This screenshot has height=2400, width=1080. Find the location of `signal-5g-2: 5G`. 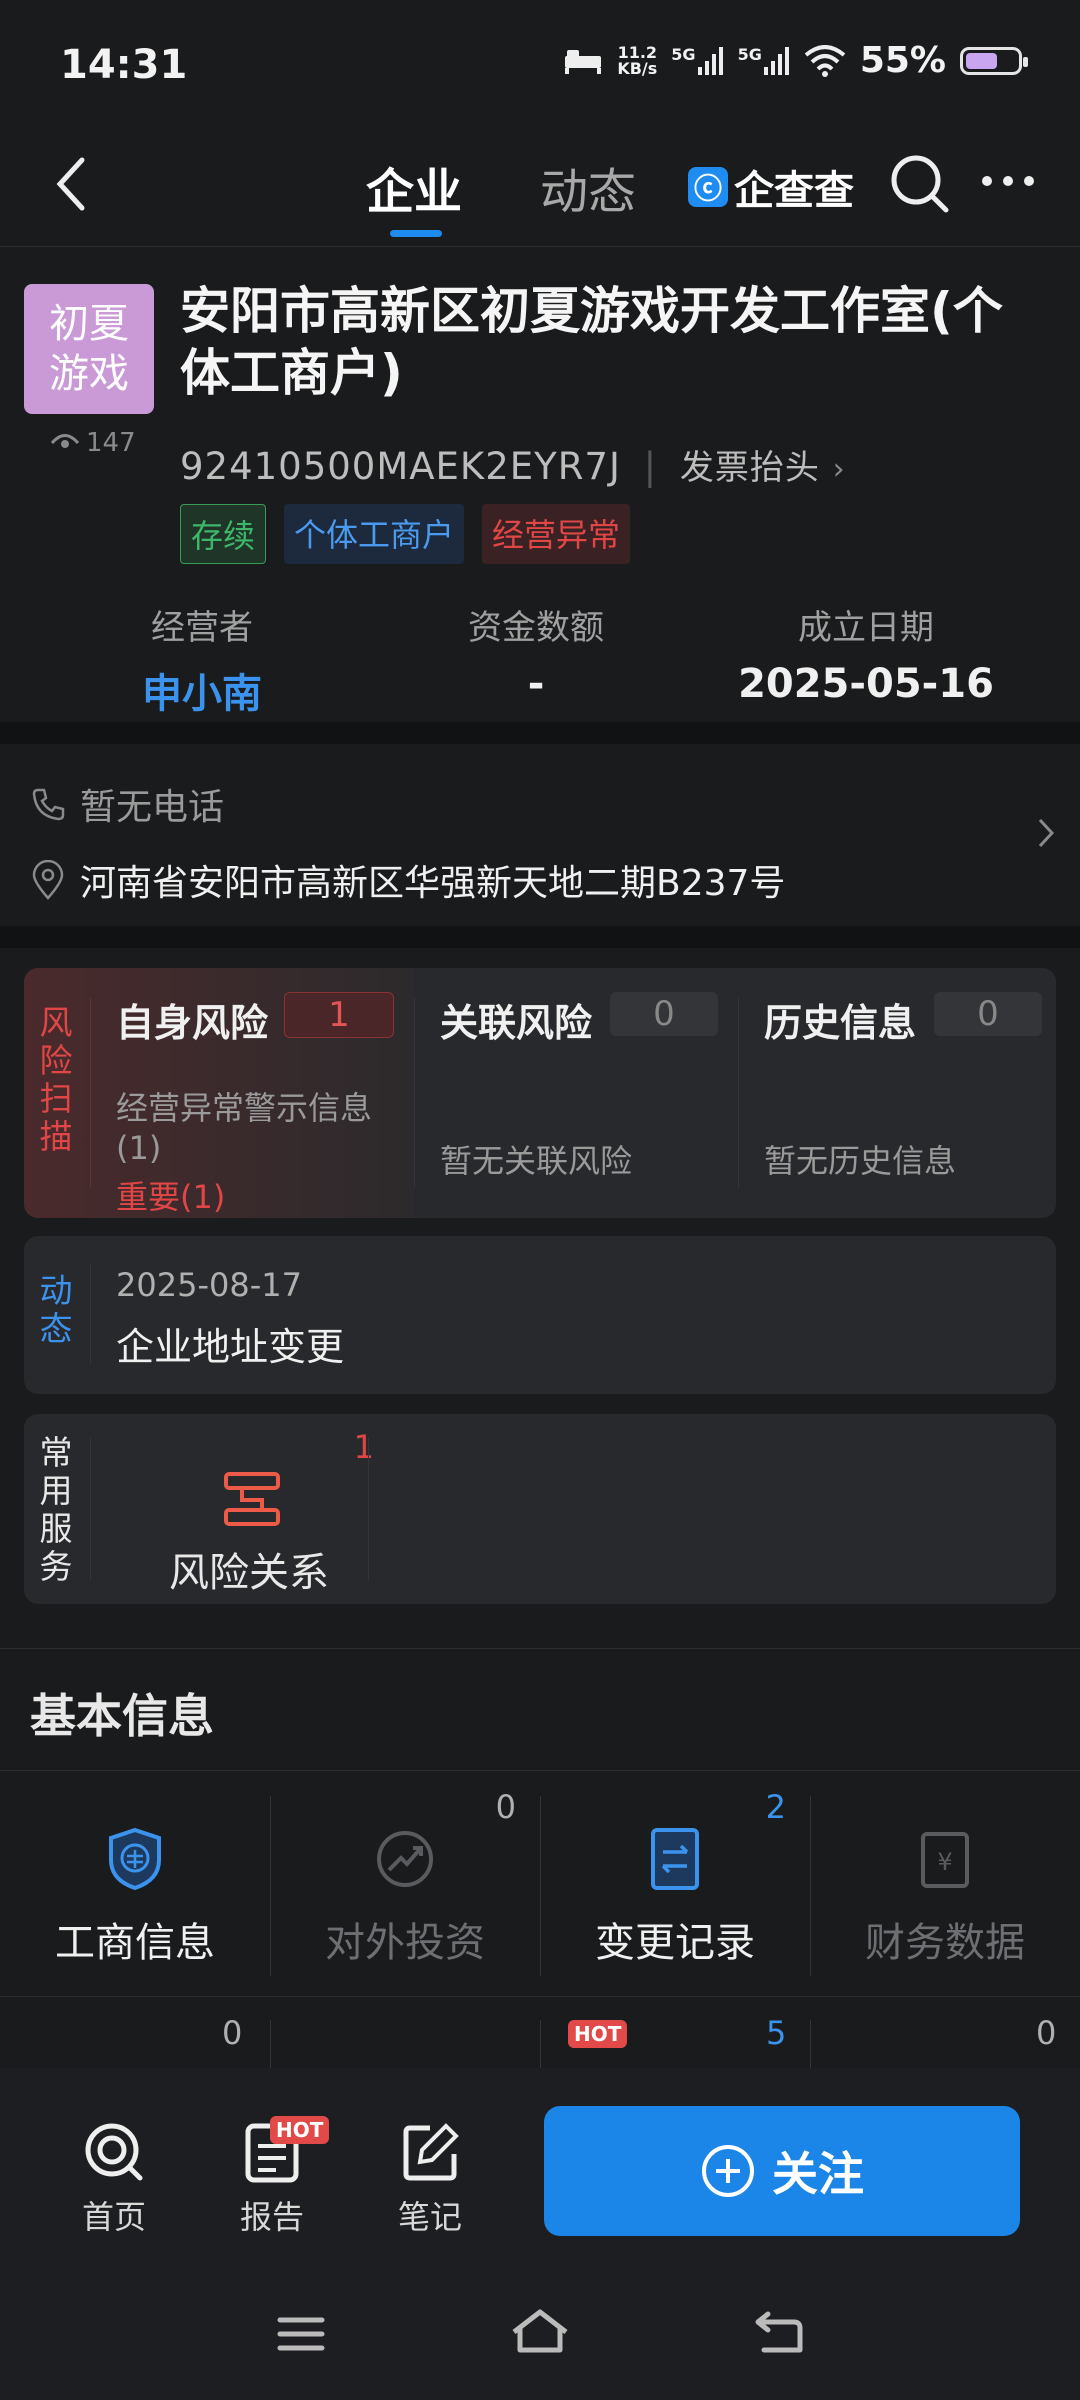

signal-5g-2: 5G is located at coordinates (764, 60).